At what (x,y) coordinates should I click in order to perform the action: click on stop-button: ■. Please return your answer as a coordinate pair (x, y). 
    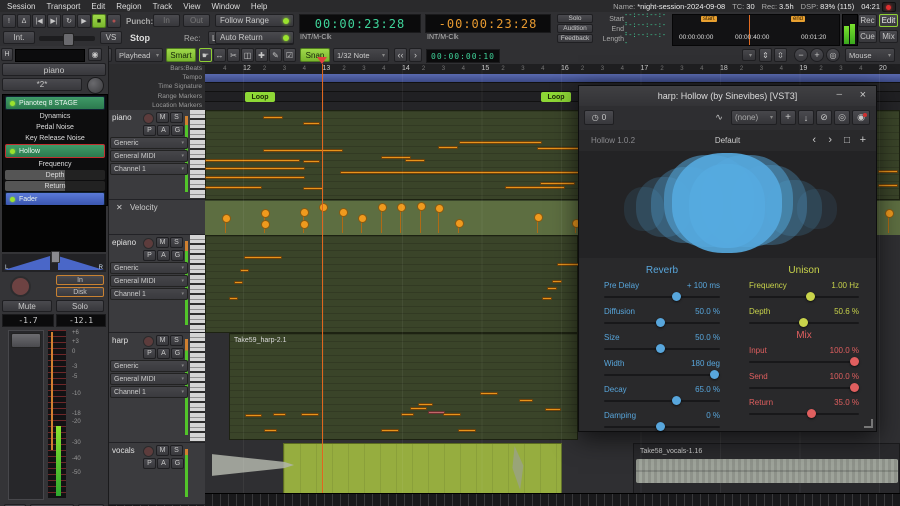
    Looking at the image, I should click on (99, 21).